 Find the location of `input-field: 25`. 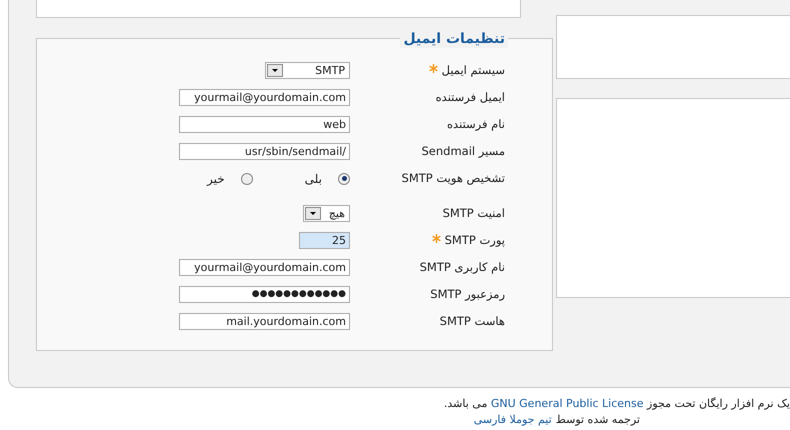

input-field: 25 is located at coordinates (324, 240).